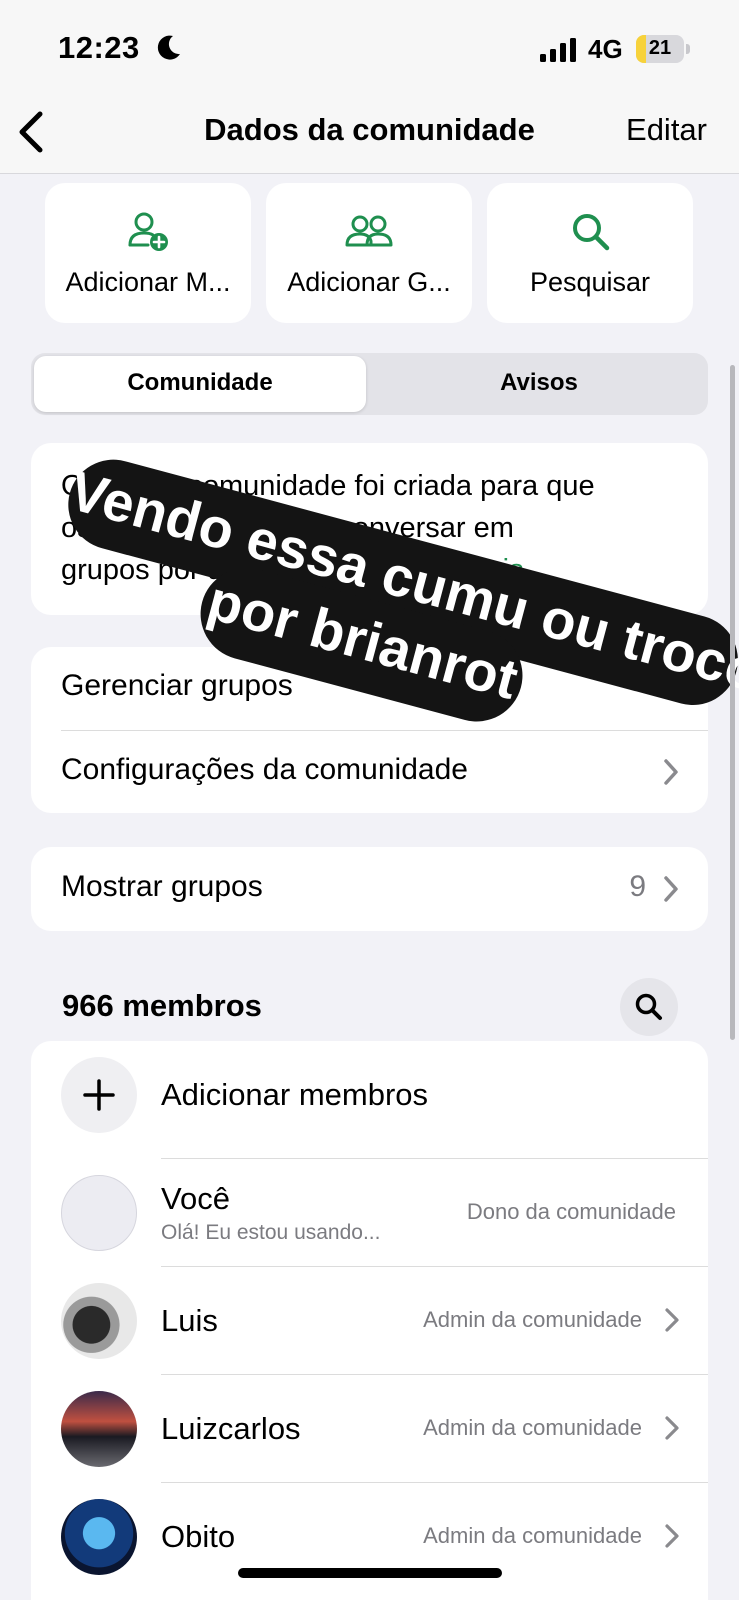  Describe the element at coordinates (162, 886) in the screenshot. I see `show-groups-label: Mostrar grupos` at that location.